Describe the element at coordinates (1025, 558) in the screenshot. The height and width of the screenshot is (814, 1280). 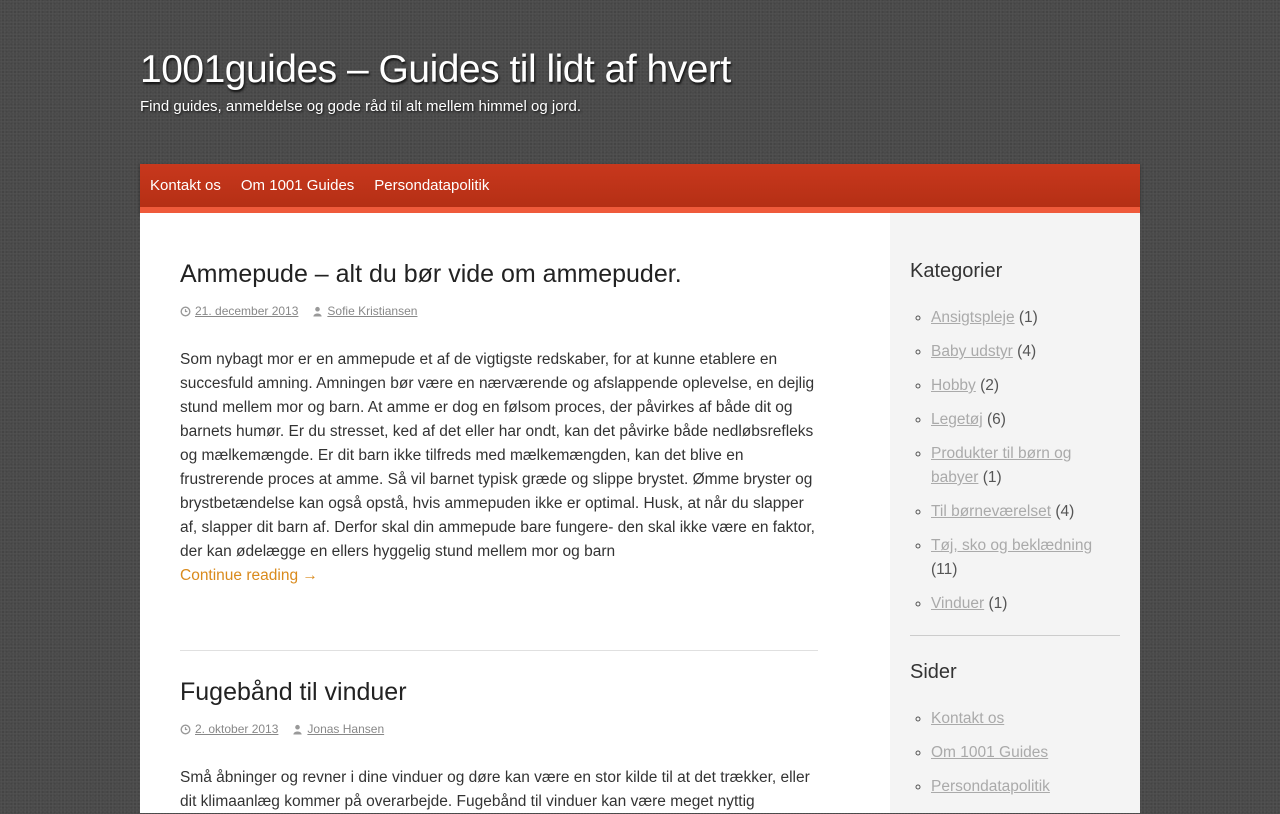
I see `list-item: Tøj, sko og beklædning (11)` at that location.